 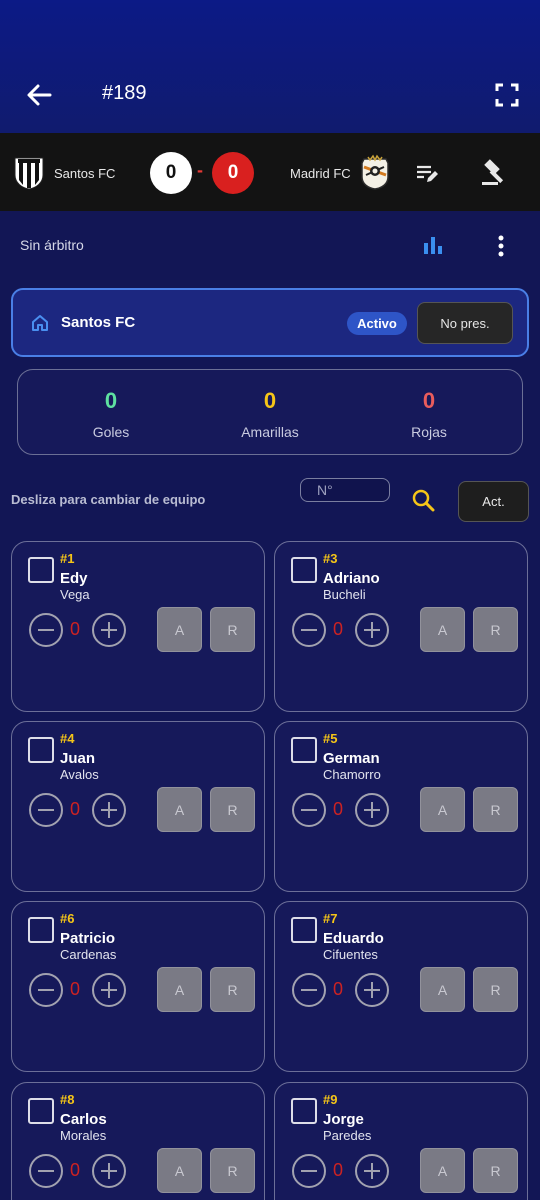 What do you see at coordinates (85, 173) in the screenshot?
I see `home-team-name: Santos FC` at bounding box center [85, 173].